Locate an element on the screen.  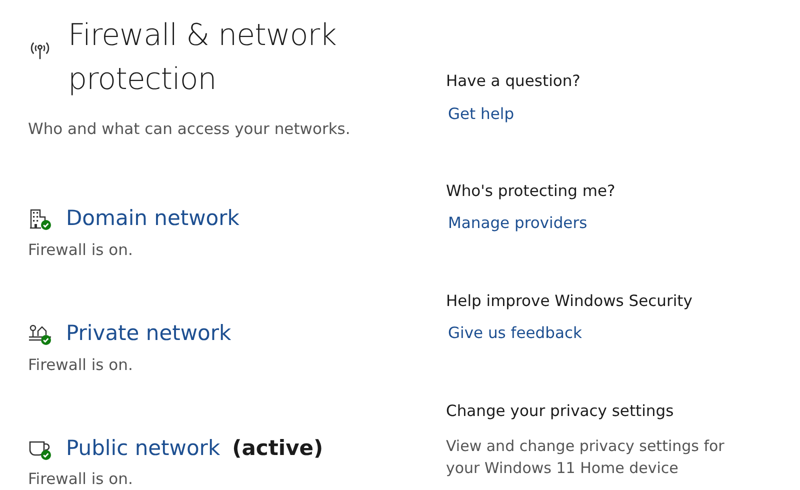
network-link: Domain network is located at coordinates (153, 219).